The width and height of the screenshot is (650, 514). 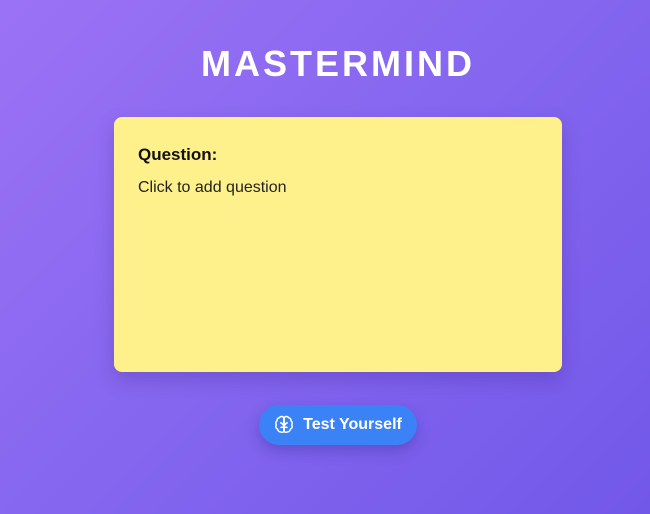 I want to click on question-heading: Question:, so click(x=178, y=154).